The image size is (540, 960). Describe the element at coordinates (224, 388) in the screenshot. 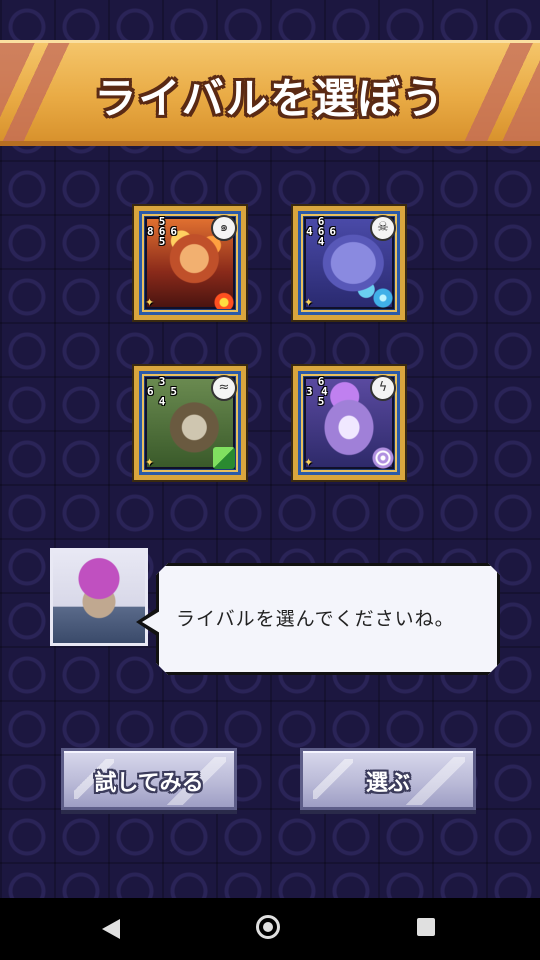

I see `wave-icon: ≈` at that location.